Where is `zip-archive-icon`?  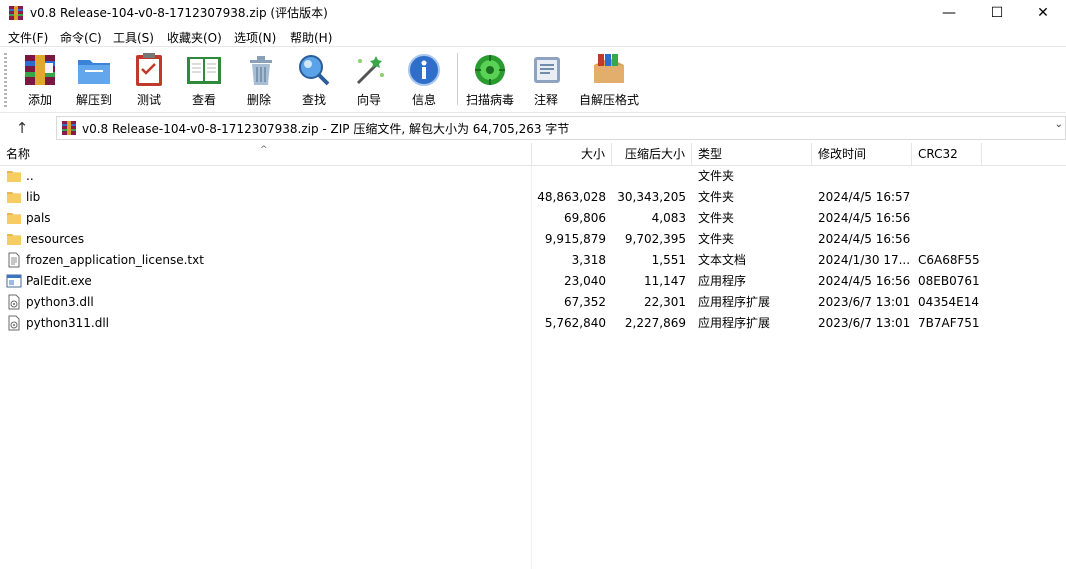
zip-archive-icon is located at coordinates (69, 128).